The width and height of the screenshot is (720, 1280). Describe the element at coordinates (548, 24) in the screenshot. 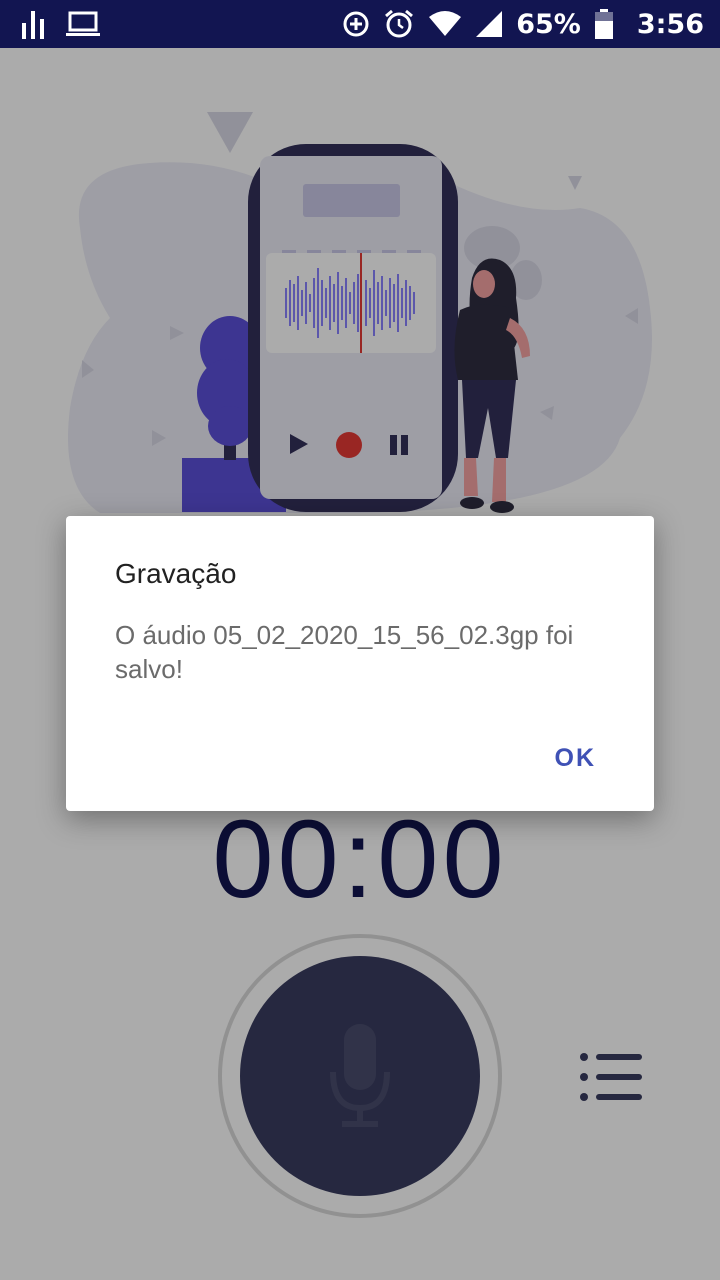

I see `battery-percent: 65%` at that location.